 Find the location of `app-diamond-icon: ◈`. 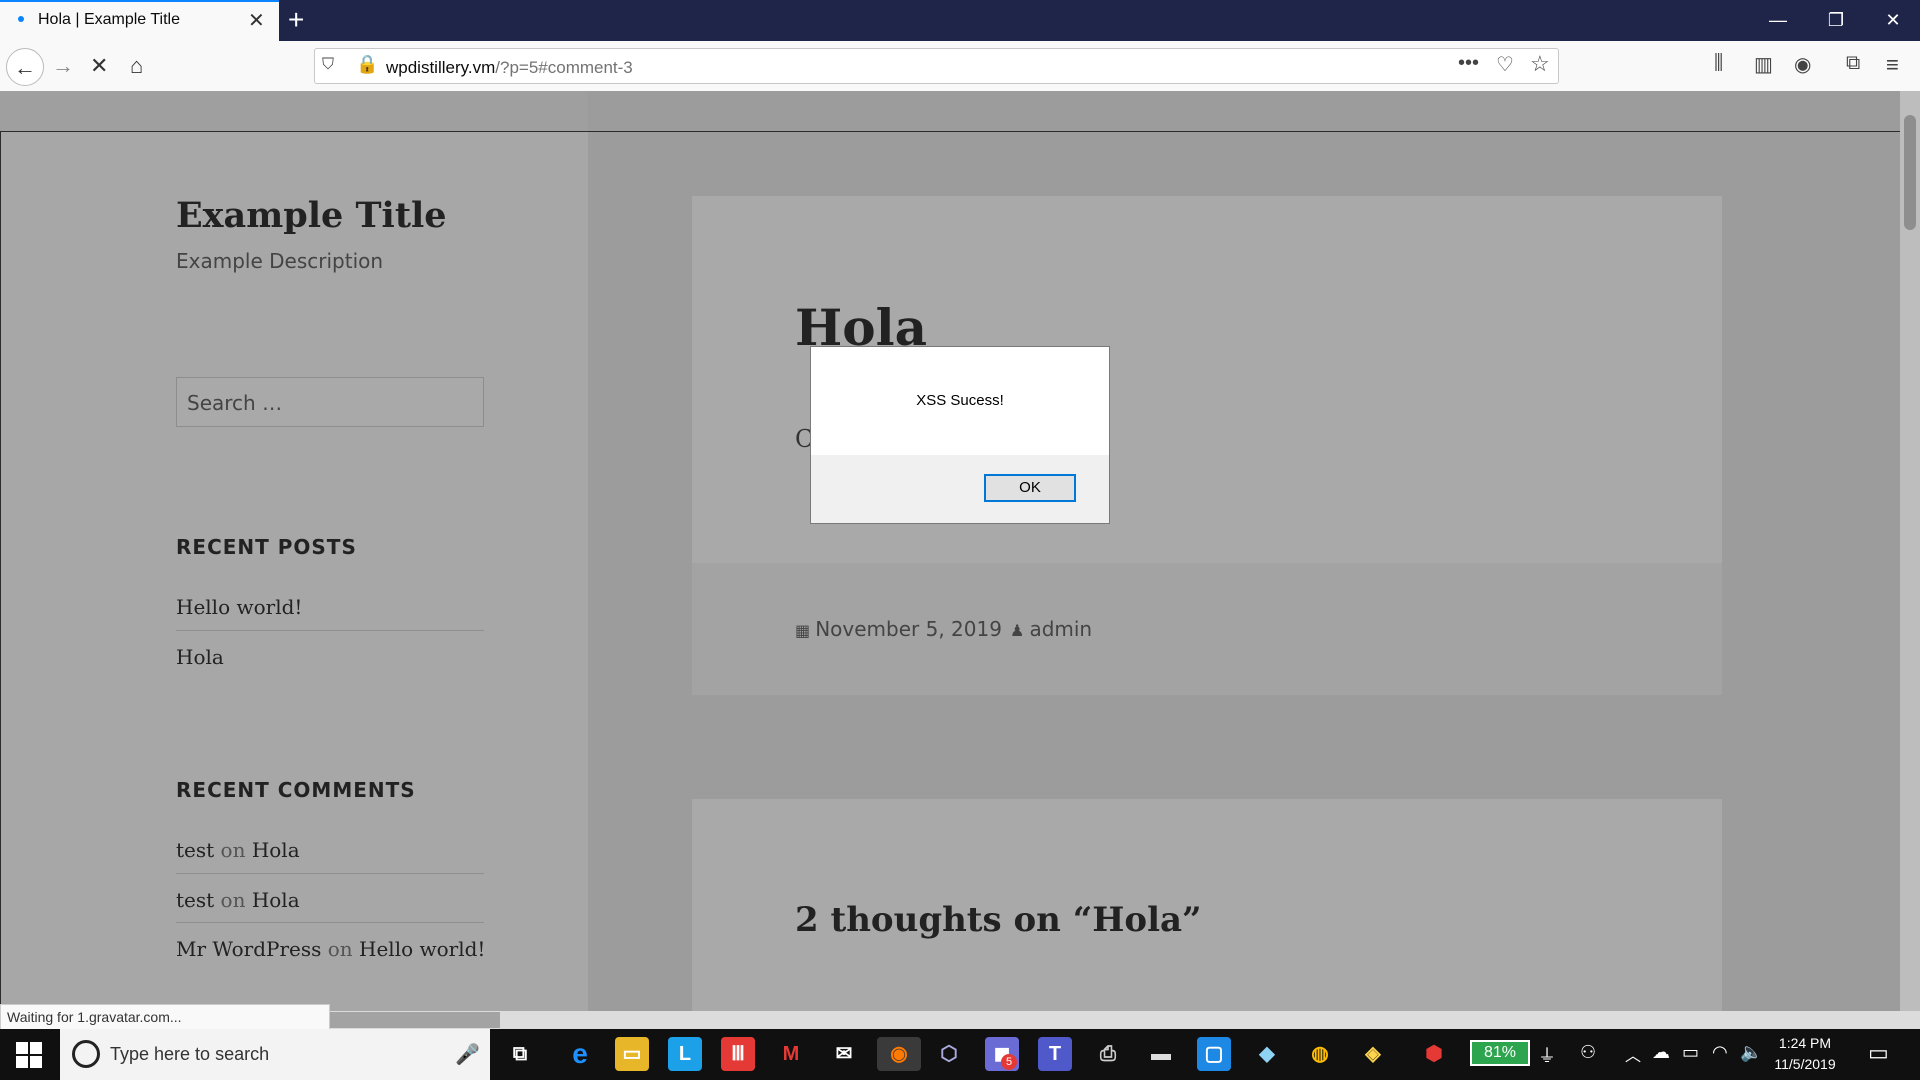

app-diamond-icon: ◈ is located at coordinates (1373, 1054).